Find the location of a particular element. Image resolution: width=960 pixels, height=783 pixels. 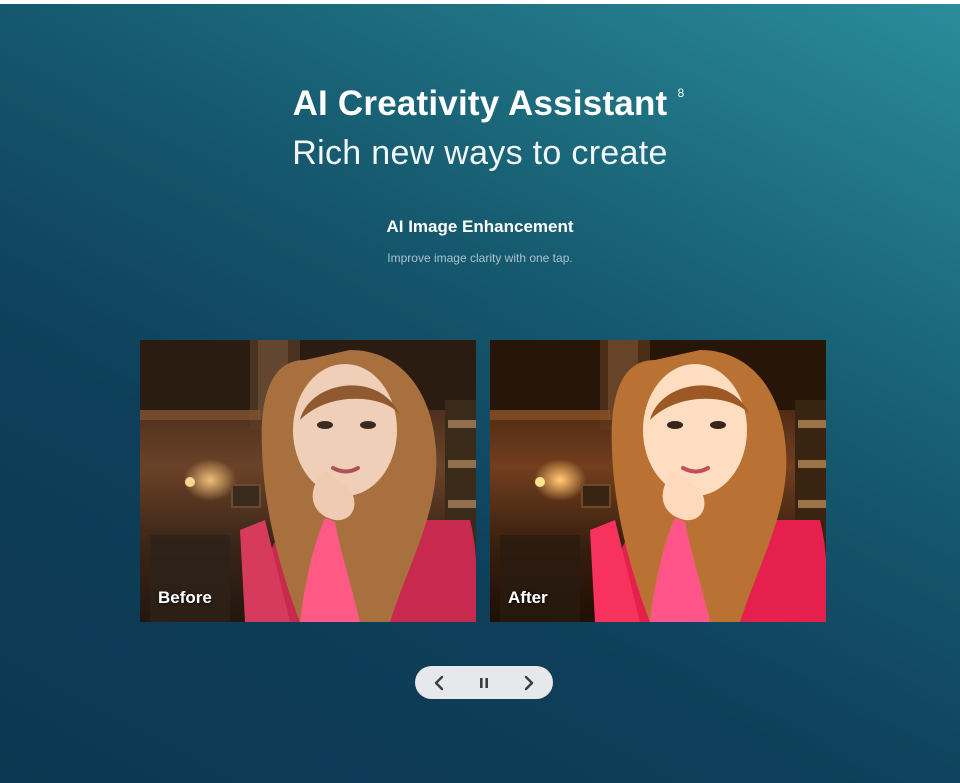

page-subtitle: Rich new ways to create is located at coordinates (480, 153).